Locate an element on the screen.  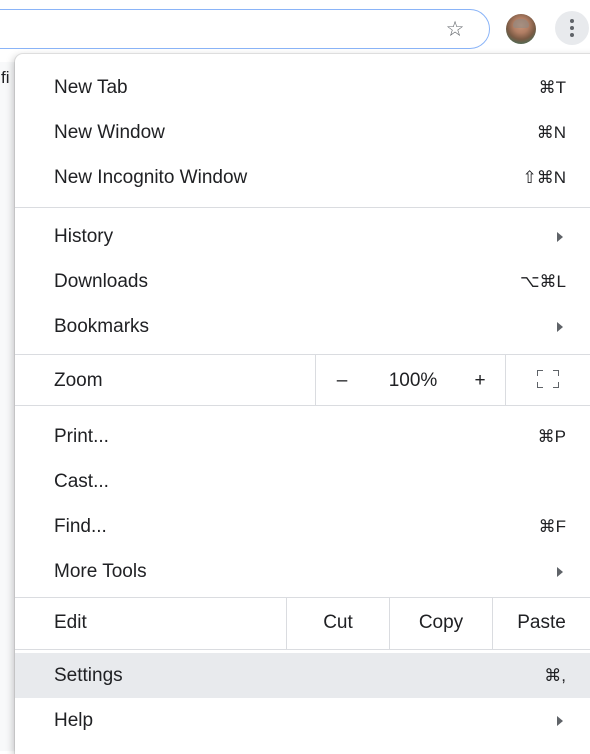
menu-item-label: New Tab is located at coordinates (91, 87).